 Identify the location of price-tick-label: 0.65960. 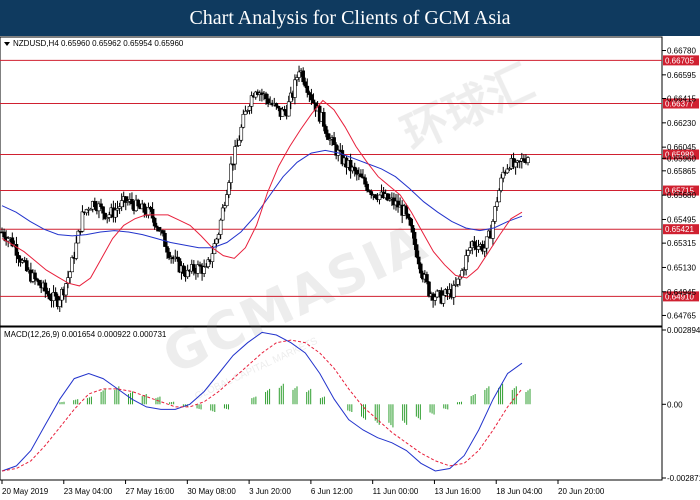
(681, 158).